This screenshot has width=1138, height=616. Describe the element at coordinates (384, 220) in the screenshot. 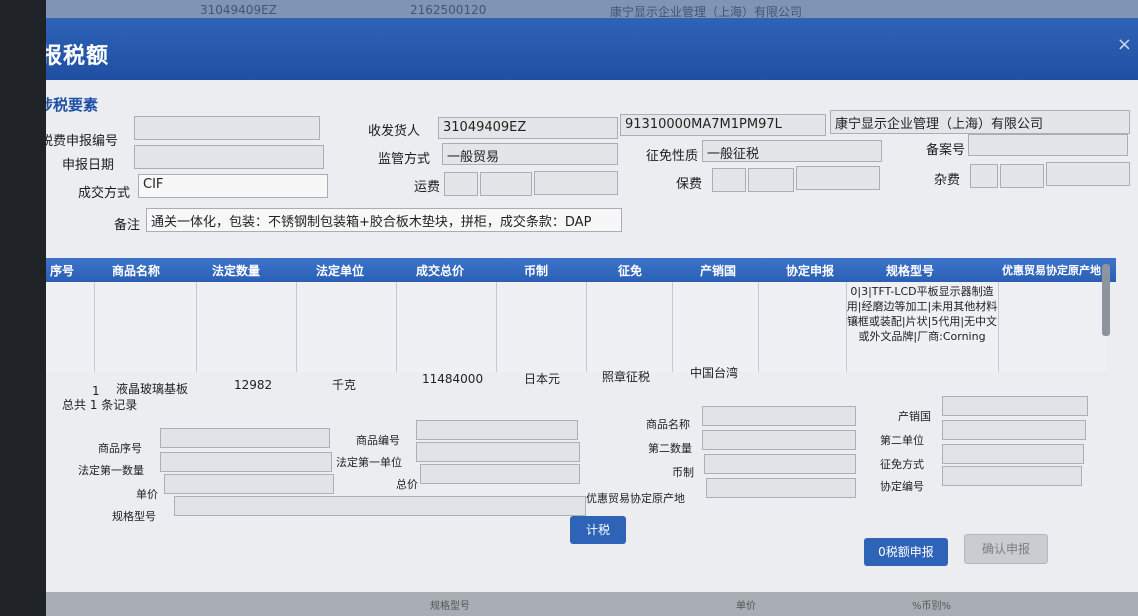

I see `remark-field: 通关一体化，包装：不锈钢制包装箱+胶合板木垫块，拼柜，成交条款：DAP` at that location.